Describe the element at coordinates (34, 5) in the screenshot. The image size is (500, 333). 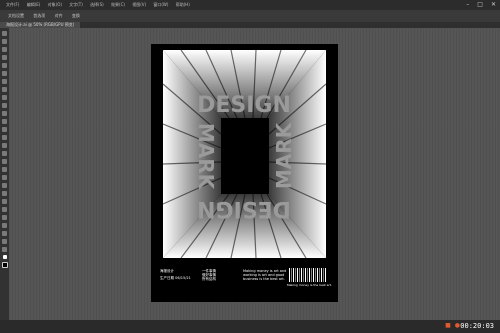
I see `menu-edit: 编辑(E)` at that location.